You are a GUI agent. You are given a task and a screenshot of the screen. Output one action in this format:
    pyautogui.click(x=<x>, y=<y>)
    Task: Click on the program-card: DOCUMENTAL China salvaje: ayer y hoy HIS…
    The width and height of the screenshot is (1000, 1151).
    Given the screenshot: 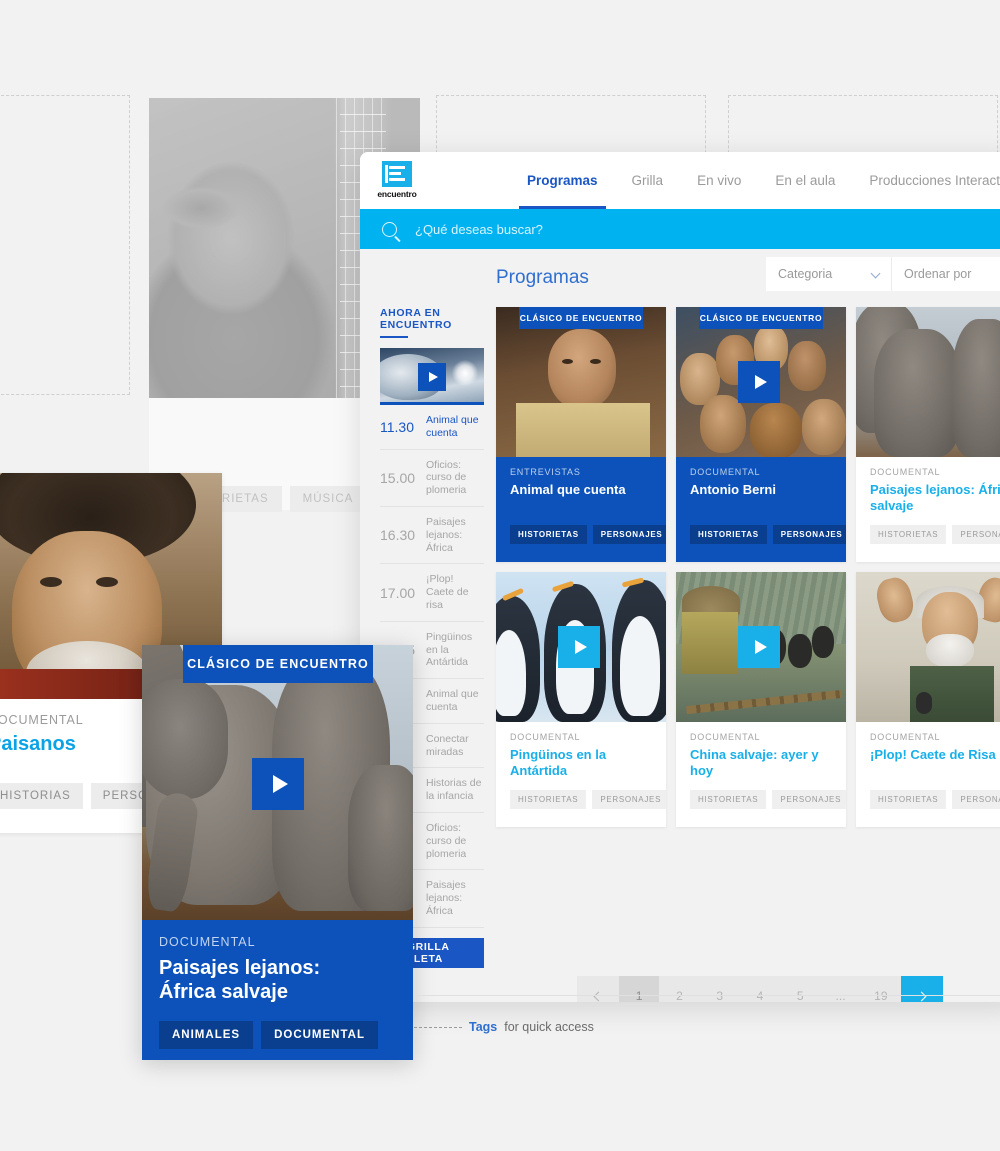 What is the action you would take?
    pyautogui.click(x=761, y=699)
    